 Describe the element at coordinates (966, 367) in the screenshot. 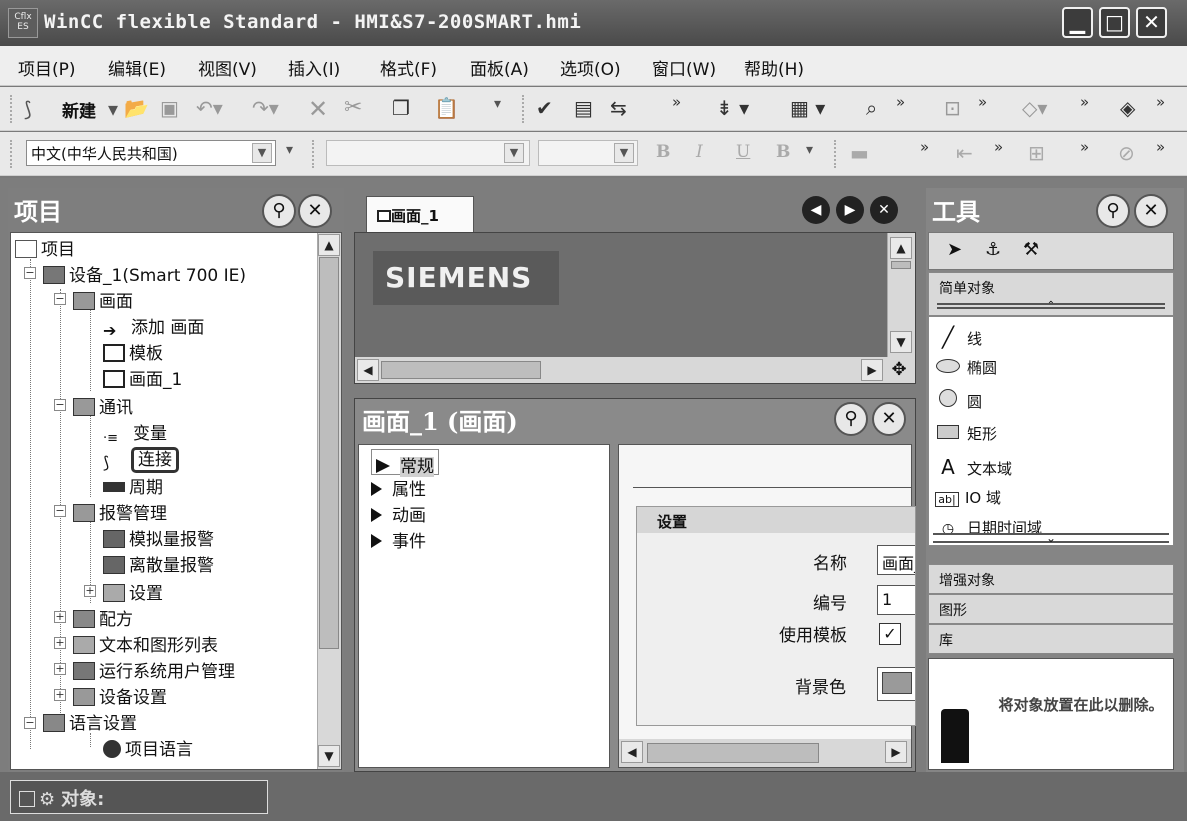

I see `tool-ellipse: 椭圆` at that location.